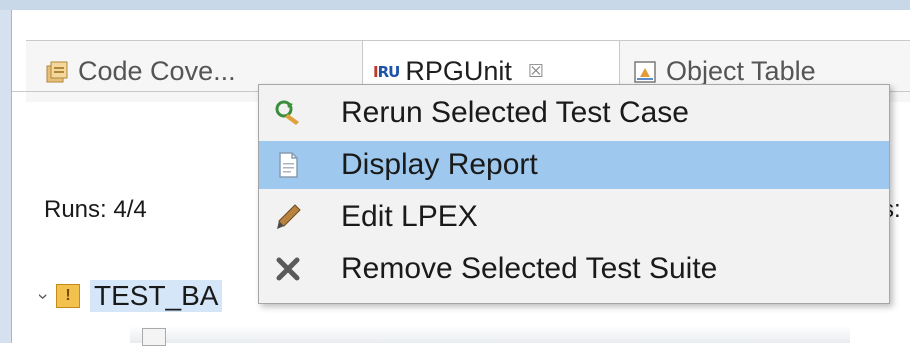 The image size is (910, 346). Describe the element at coordinates (68, 296) in the screenshot. I see `warning-icon: !` at that location.